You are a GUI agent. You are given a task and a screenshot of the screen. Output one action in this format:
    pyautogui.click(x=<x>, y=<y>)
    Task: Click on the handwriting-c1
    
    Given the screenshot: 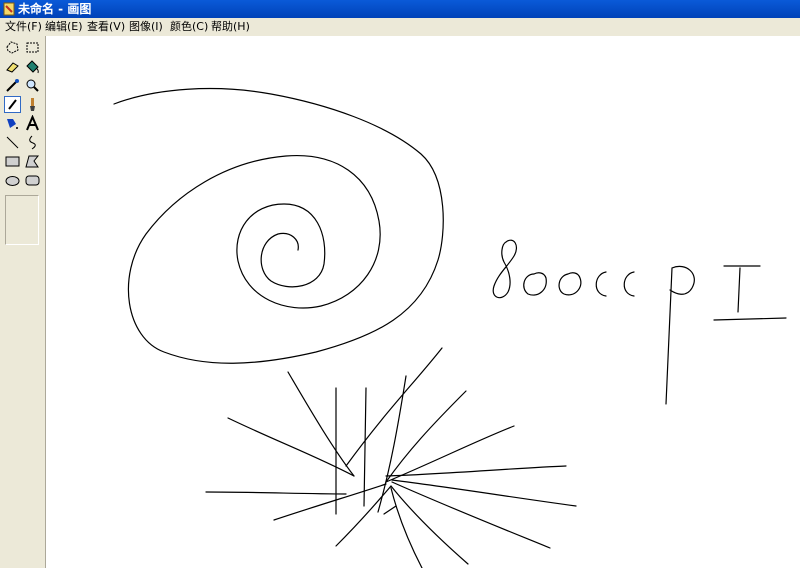 What is the action you would take?
    pyautogui.click(x=601, y=284)
    